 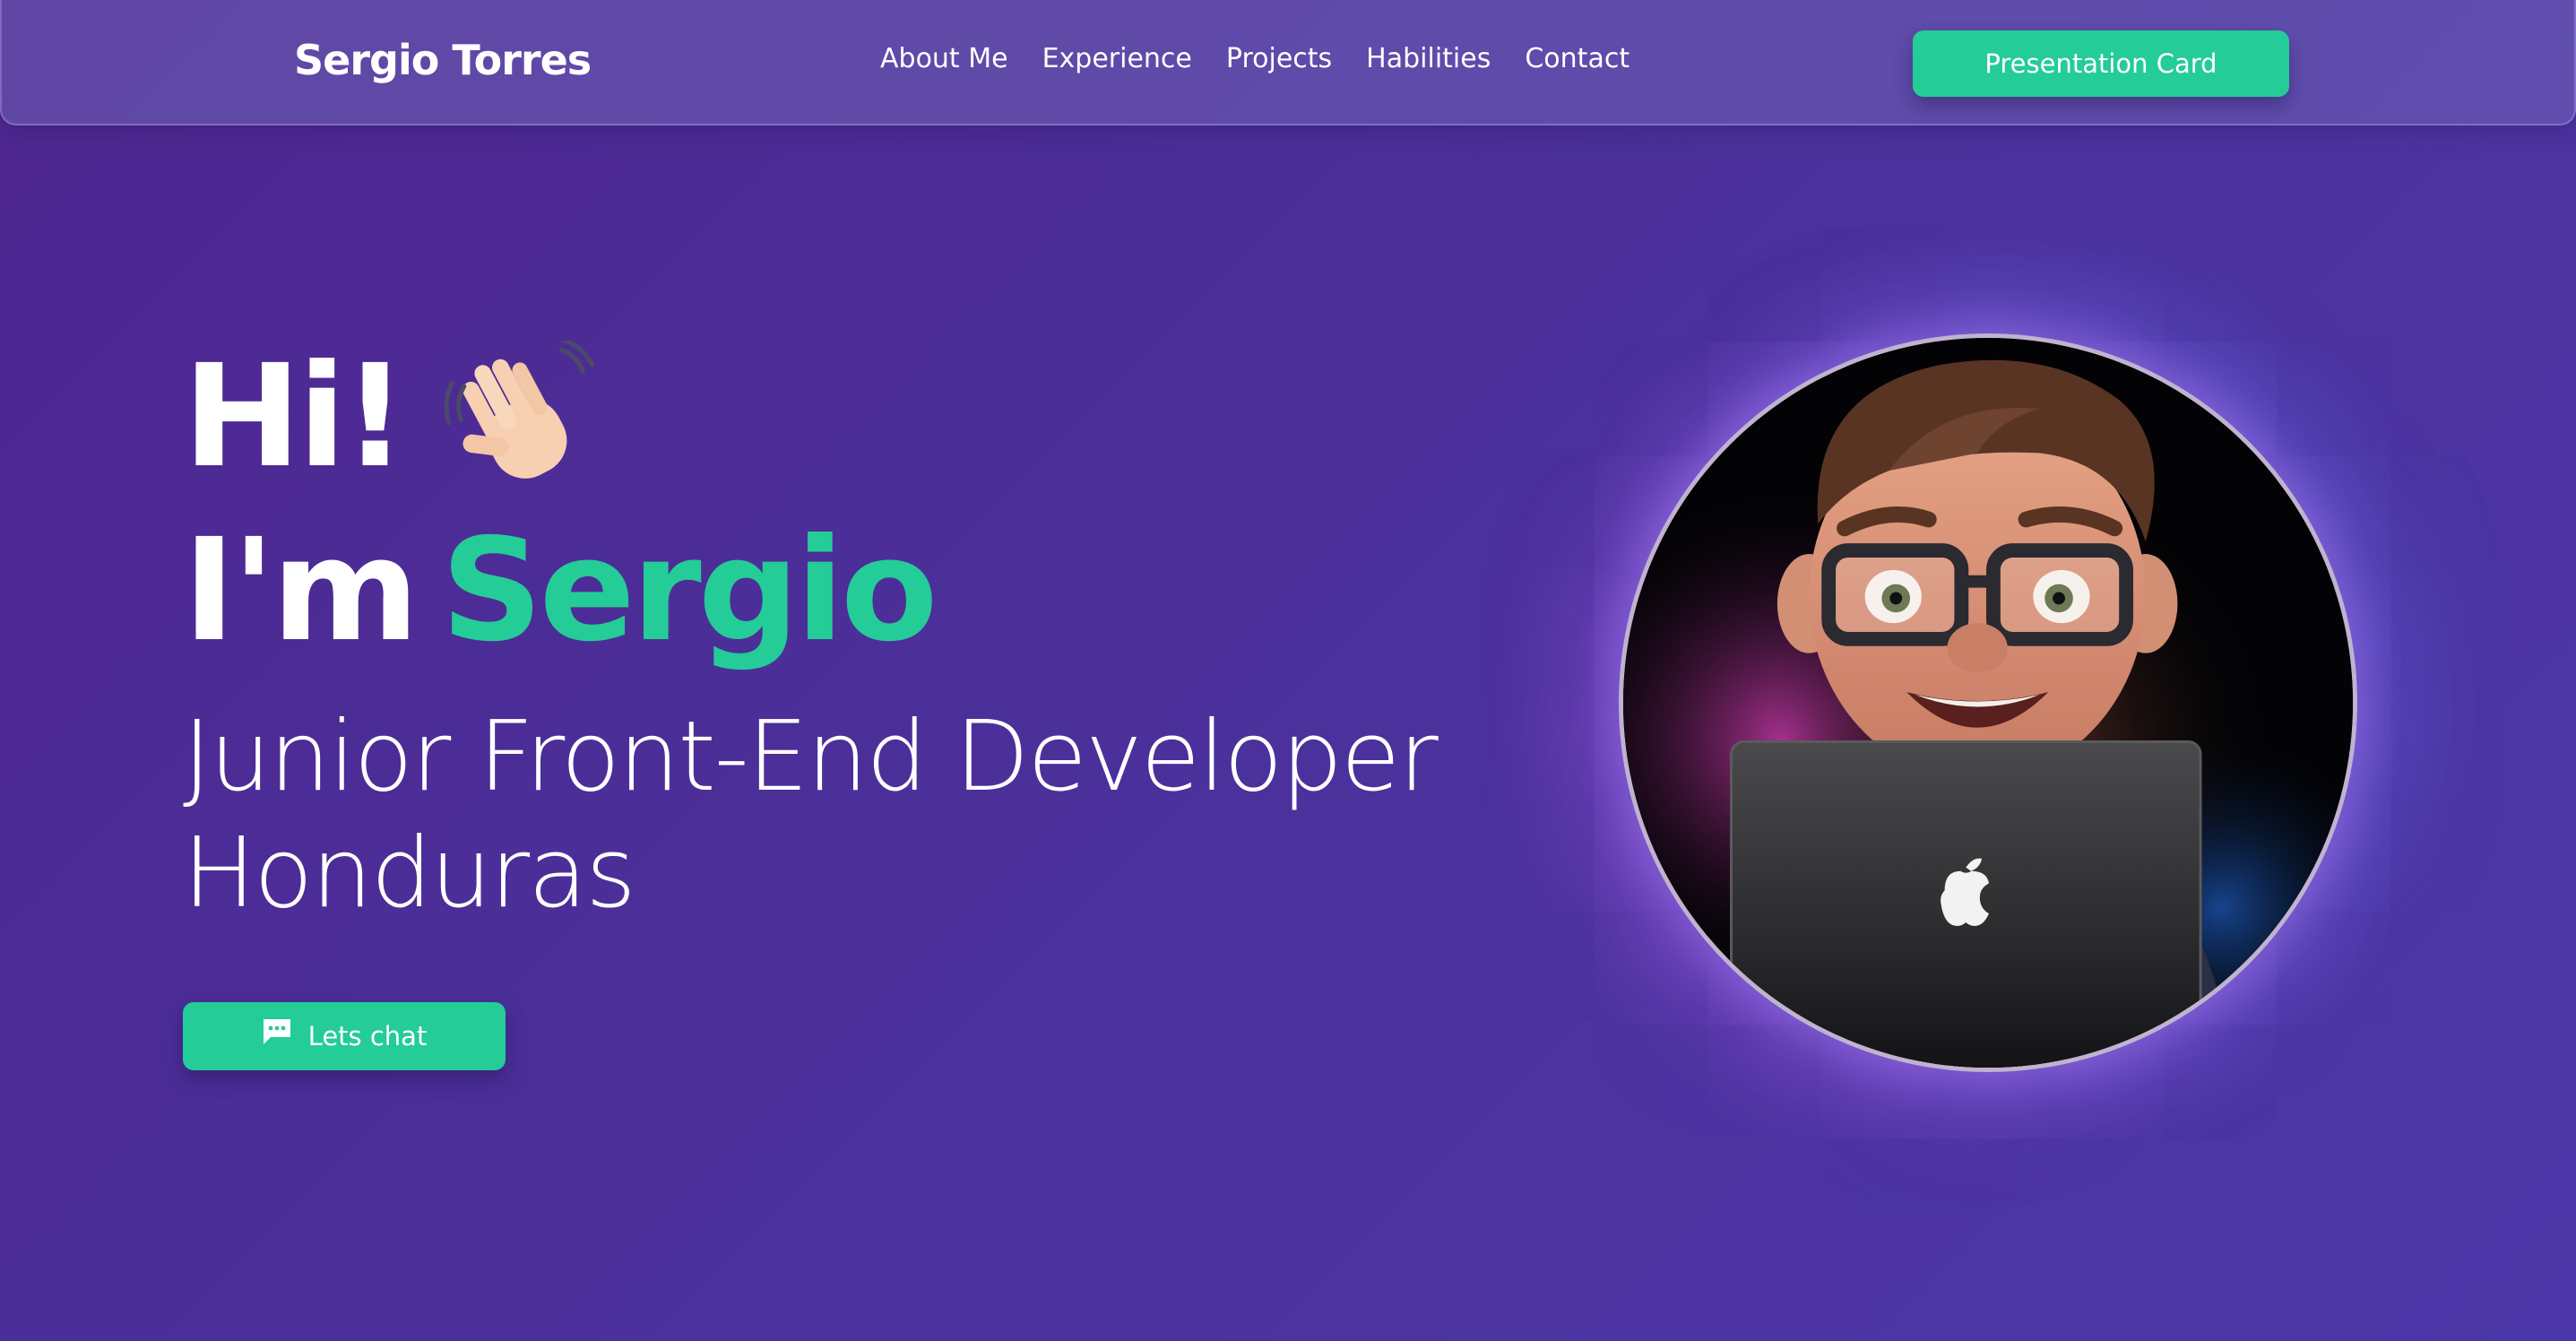 What do you see at coordinates (811, 815) in the screenshot?
I see `hero-role: Junior Front-End Developer Honduras` at bounding box center [811, 815].